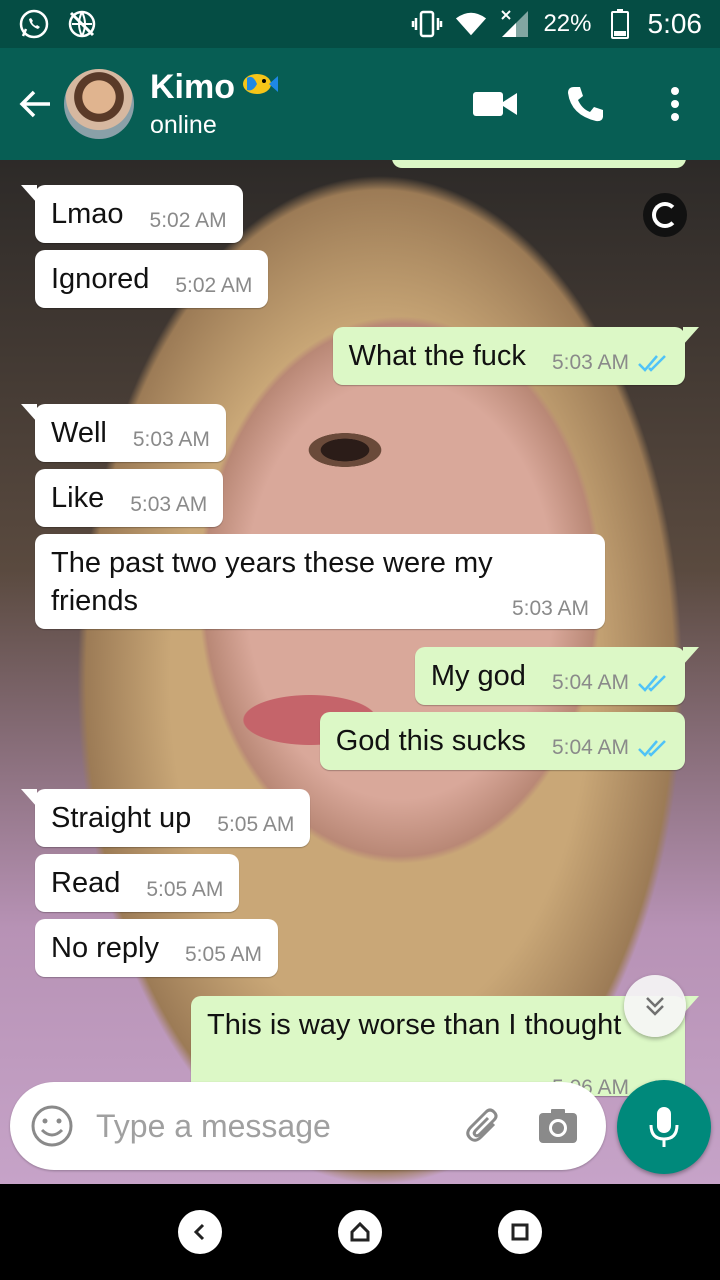  Describe the element at coordinates (100, 279) in the screenshot. I see `message-text: Ignored` at that location.